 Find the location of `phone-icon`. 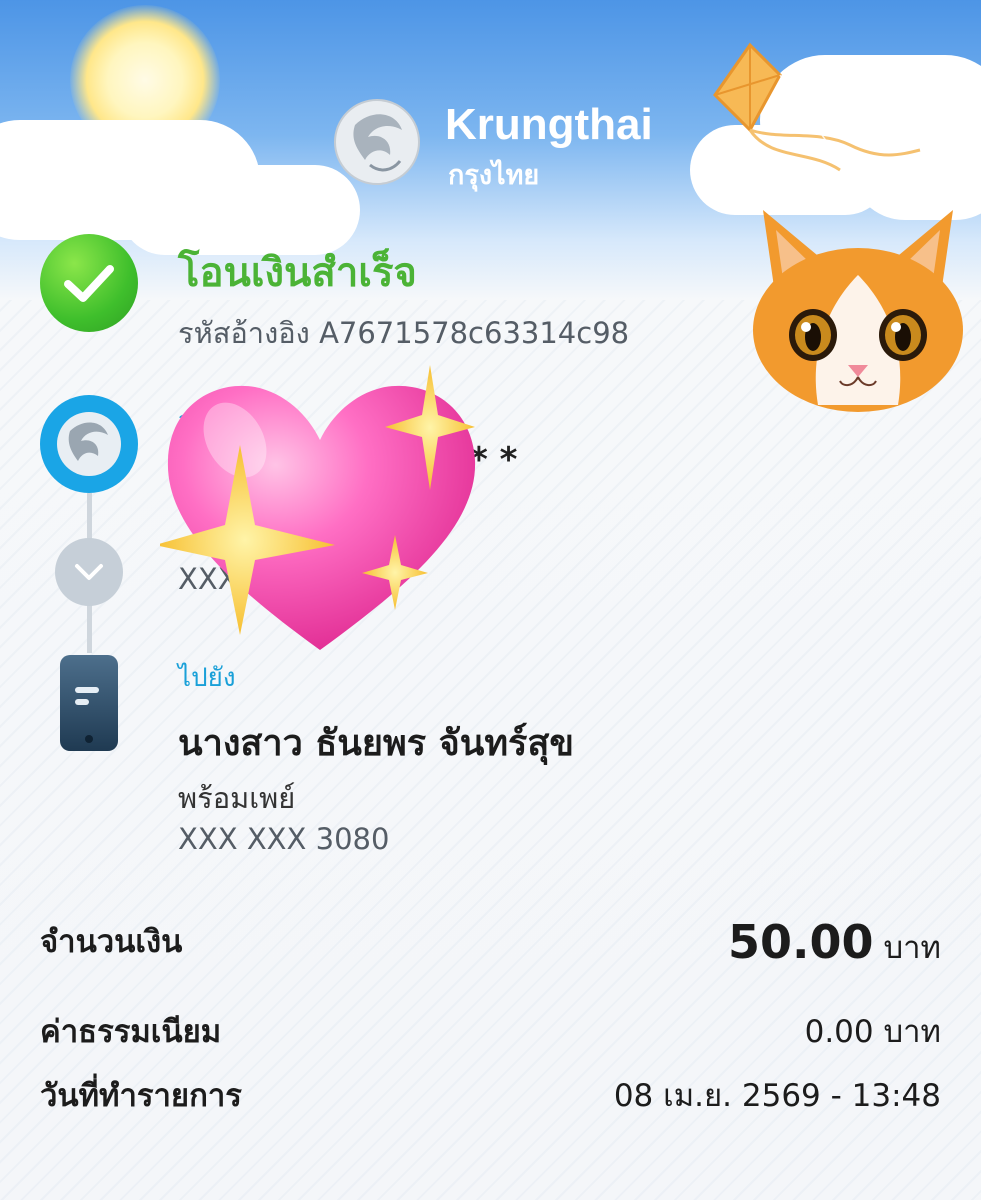

phone-icon is located at coordinates (89, 703).